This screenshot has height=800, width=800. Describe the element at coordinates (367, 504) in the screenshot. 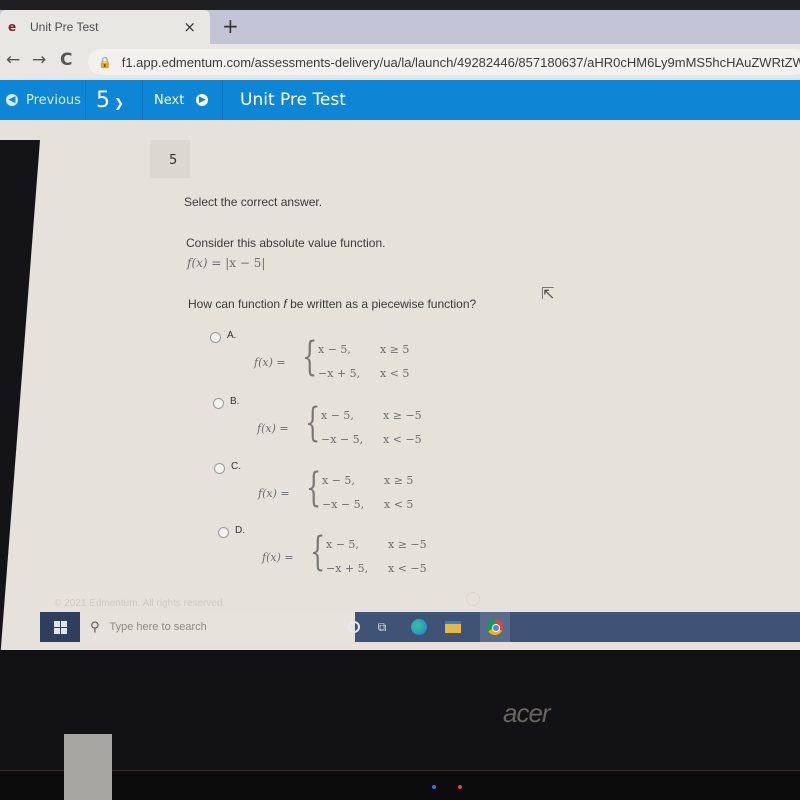

I see `piece-row-2: −x − 5, x < 5` at that location.